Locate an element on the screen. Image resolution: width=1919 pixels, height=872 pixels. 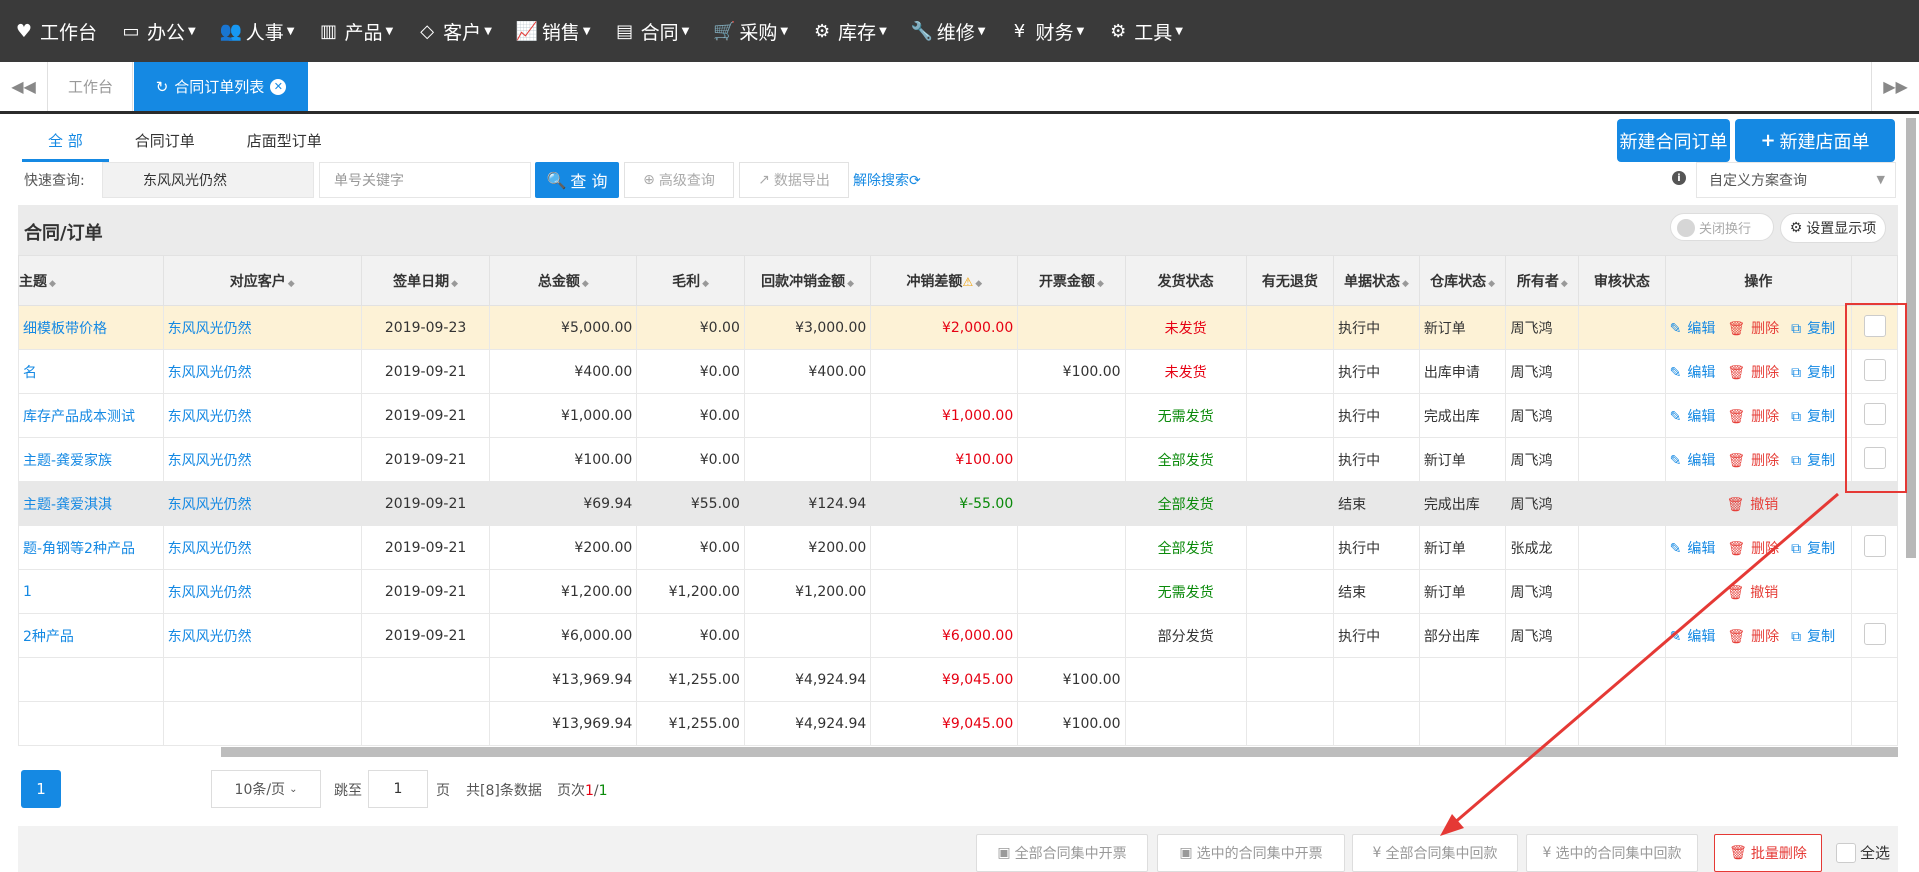
jump-page-input: 1 is located at coordinates (398, 789).